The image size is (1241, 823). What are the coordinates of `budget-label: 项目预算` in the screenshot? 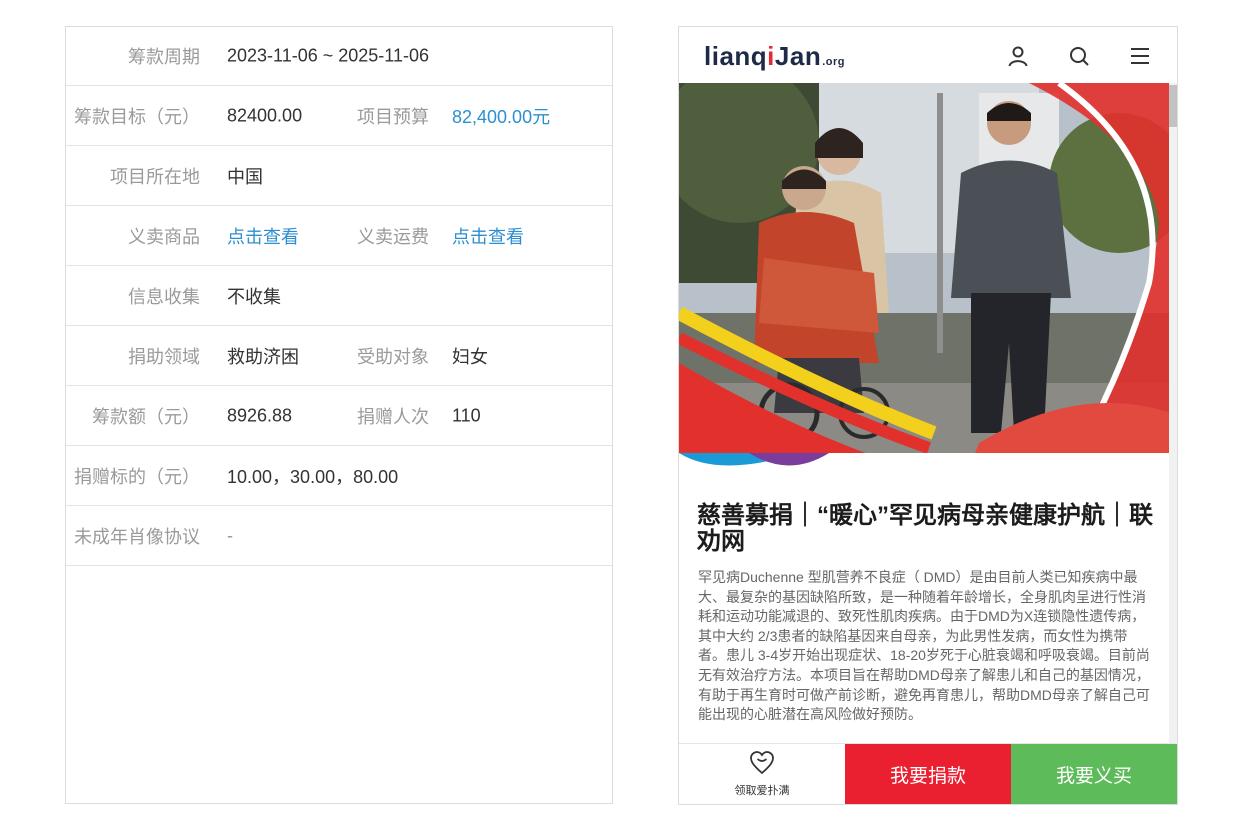 It's located at (393, 116).